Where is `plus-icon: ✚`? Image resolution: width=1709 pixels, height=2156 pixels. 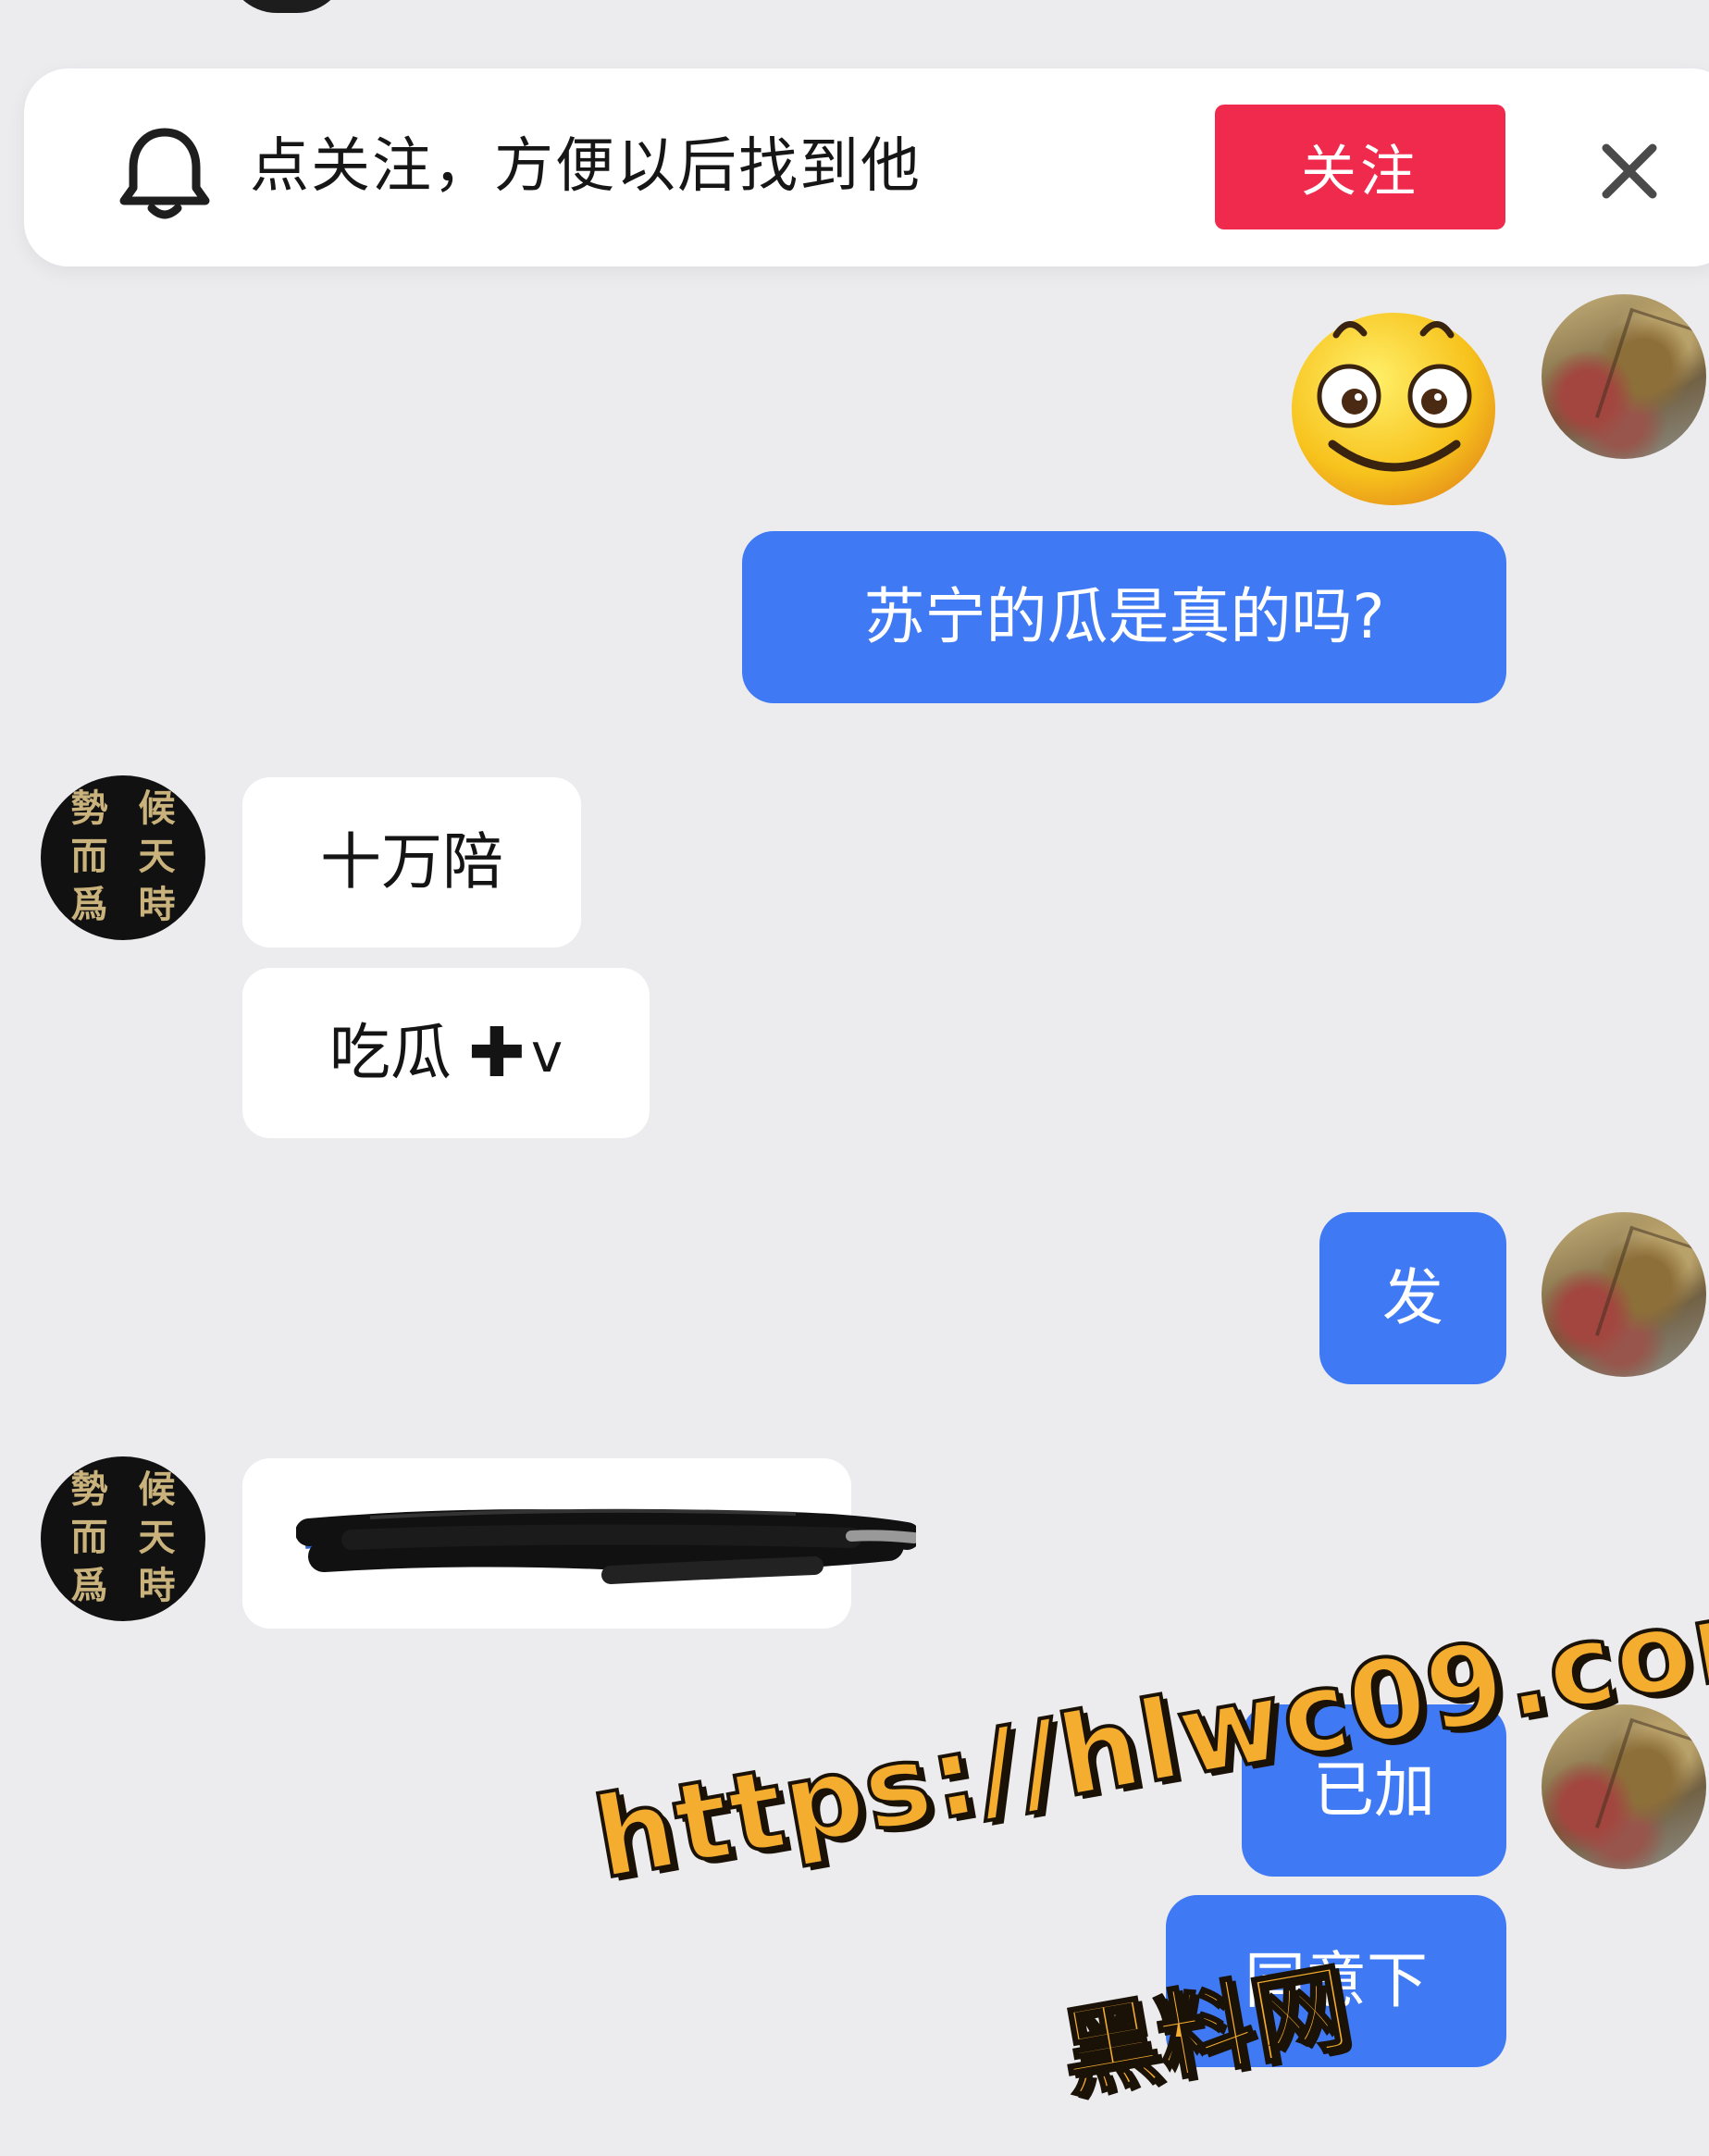 plus-icon: ✚ is located at coordinates (496, 1053).